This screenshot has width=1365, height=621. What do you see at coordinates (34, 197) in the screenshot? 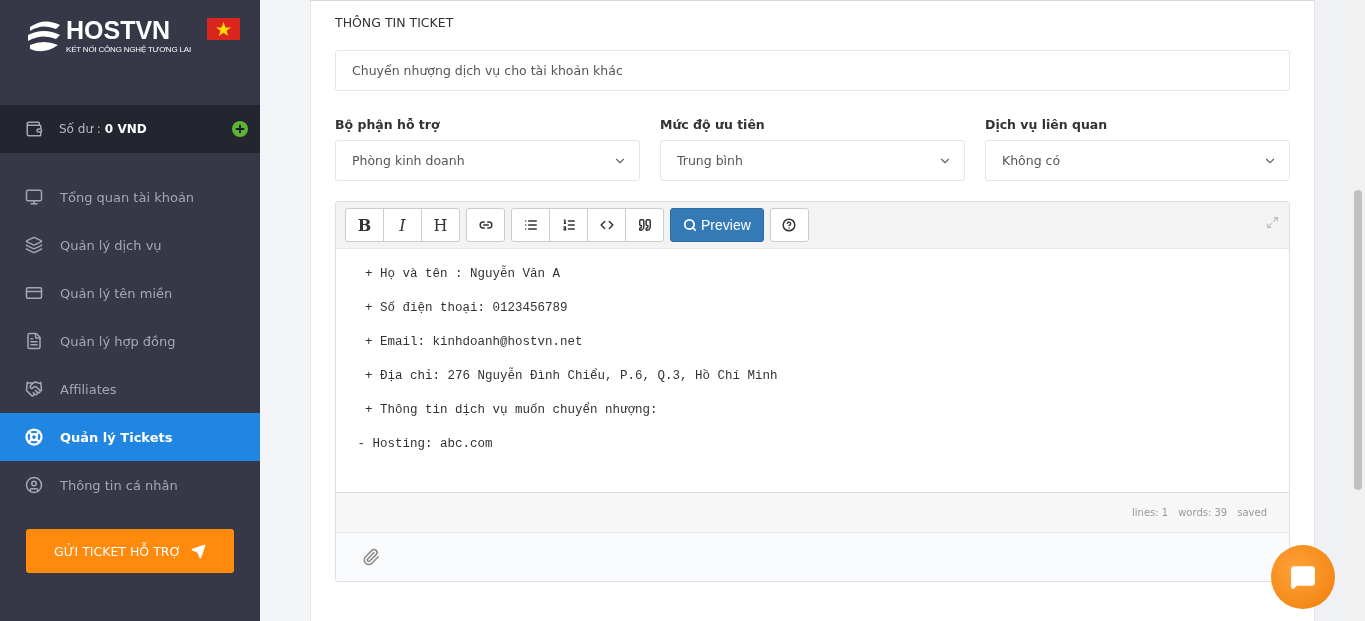
I see `monitor-icon` at bounding box center [34, 197].